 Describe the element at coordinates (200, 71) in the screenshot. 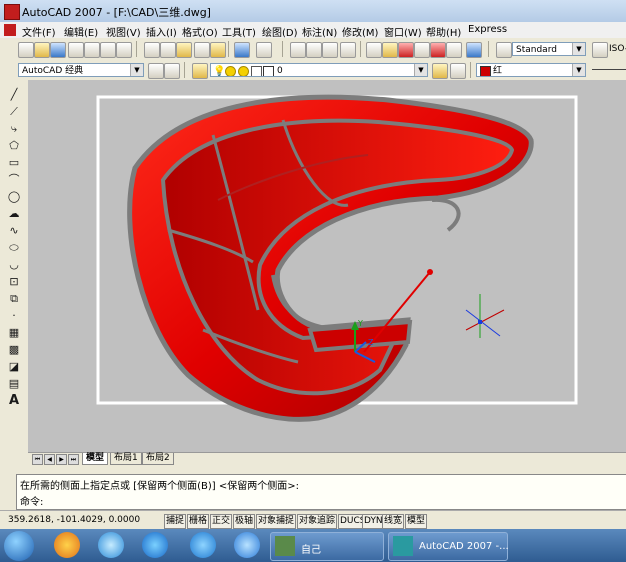

I see `layer-manager-icon` at that location.